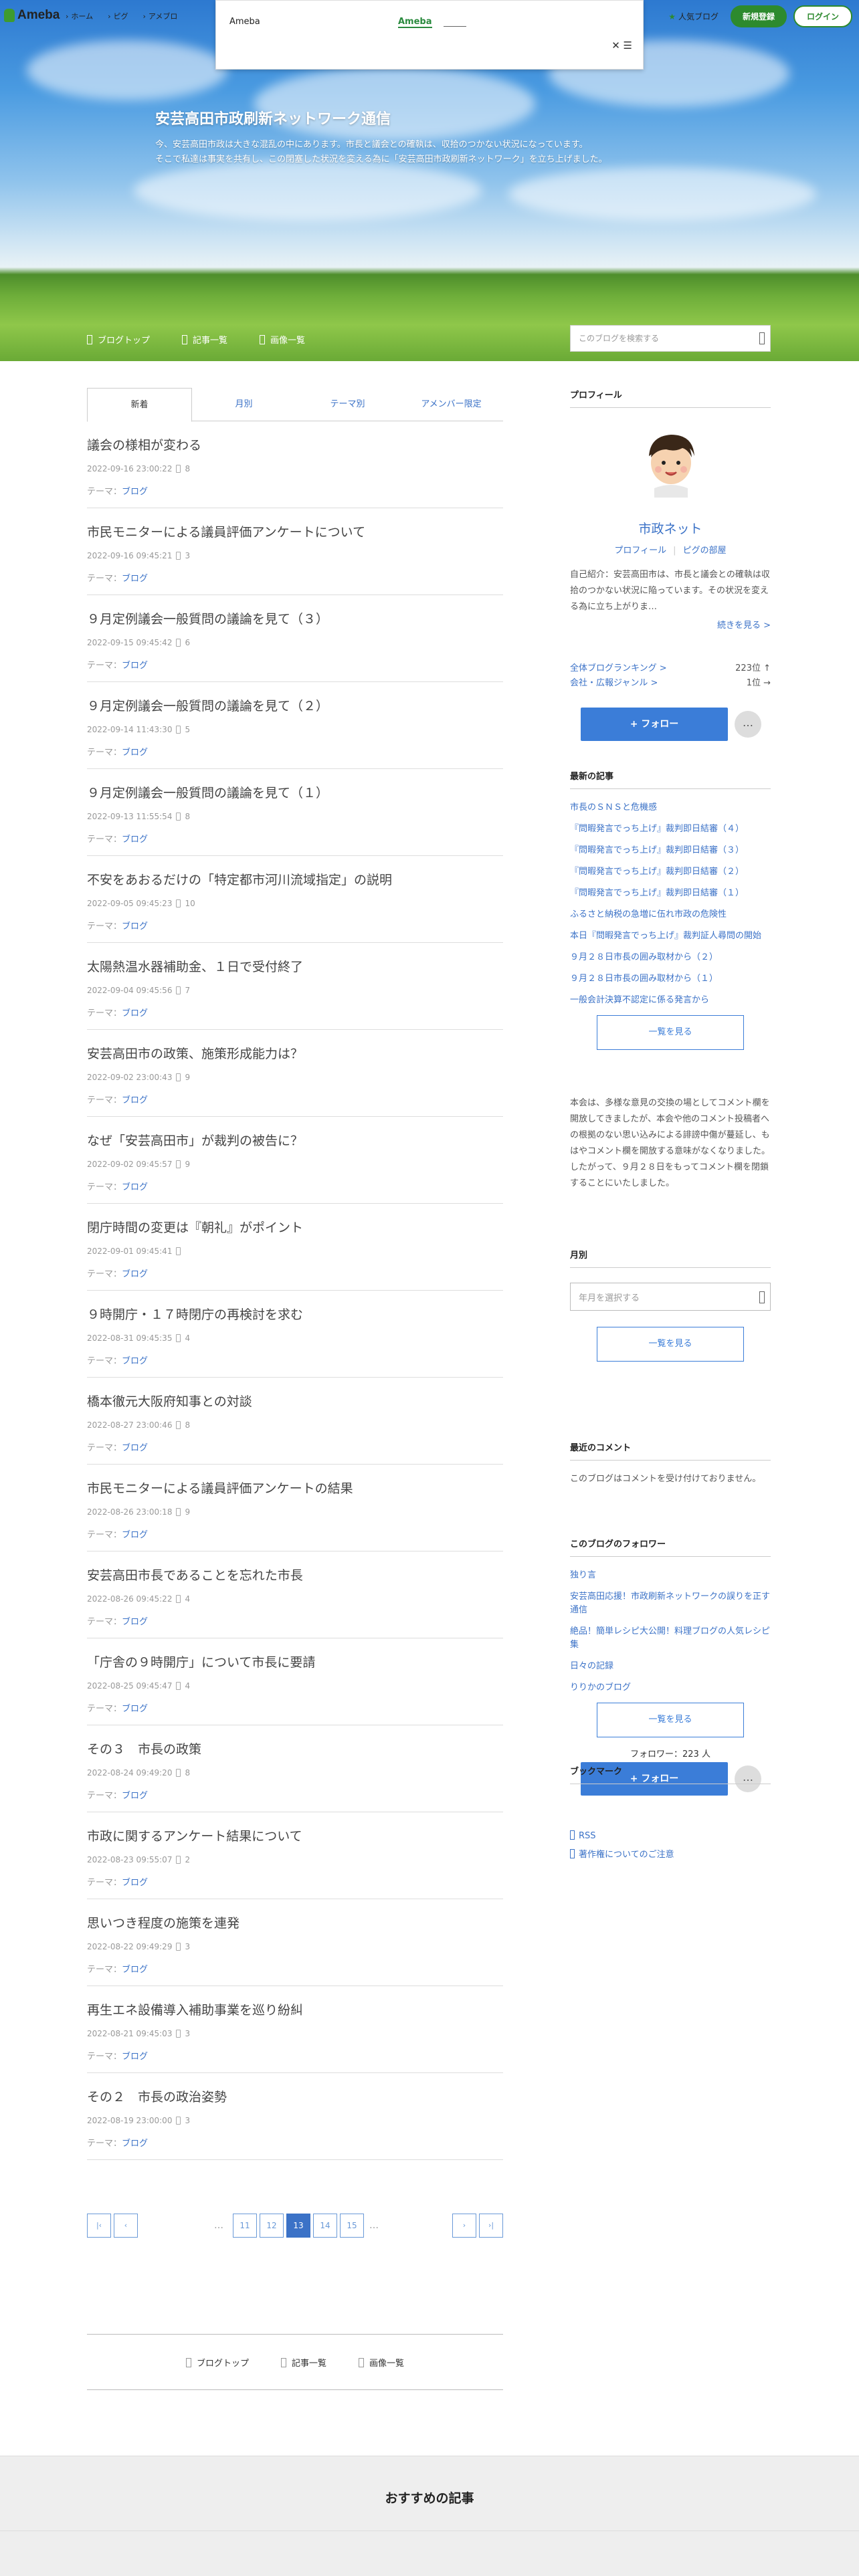  Describe the element at coordinates (671, 461) in the screenshot. I see `avatar` at that location.